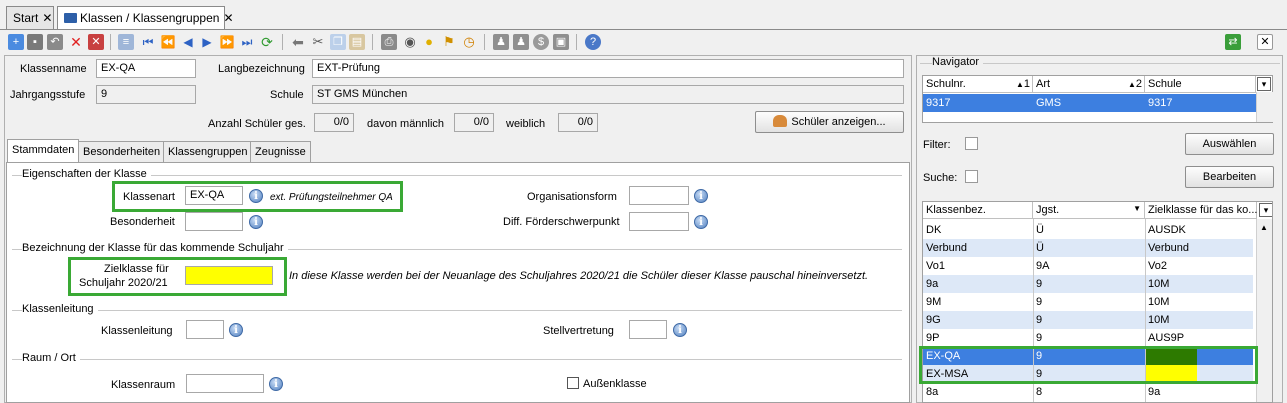 This screenshot has height=403, width=1287. Describe the element at coordinates (357, 42) in the screenshot. I see `paste-icon: ▤` at that location.